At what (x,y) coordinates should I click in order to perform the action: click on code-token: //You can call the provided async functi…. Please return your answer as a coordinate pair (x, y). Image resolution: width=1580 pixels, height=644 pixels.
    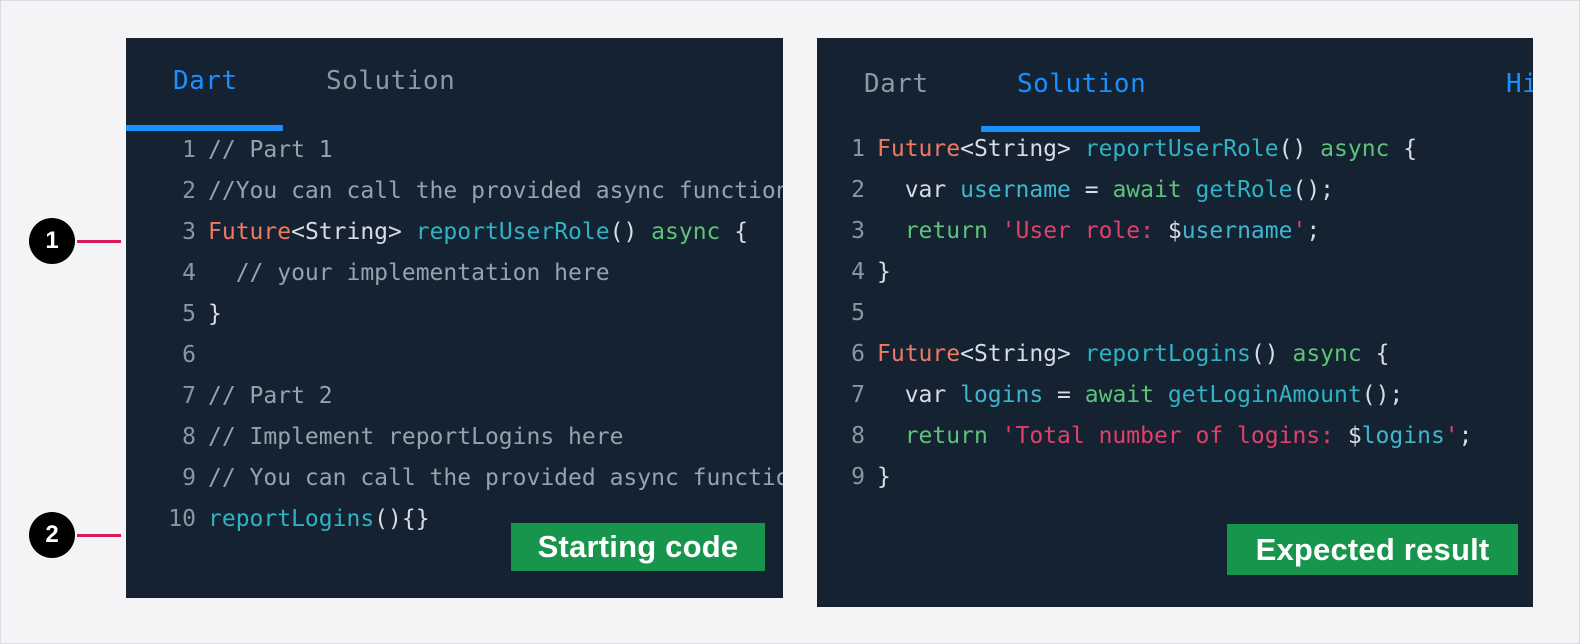
    Looking at the image, I should click on (495, 191).